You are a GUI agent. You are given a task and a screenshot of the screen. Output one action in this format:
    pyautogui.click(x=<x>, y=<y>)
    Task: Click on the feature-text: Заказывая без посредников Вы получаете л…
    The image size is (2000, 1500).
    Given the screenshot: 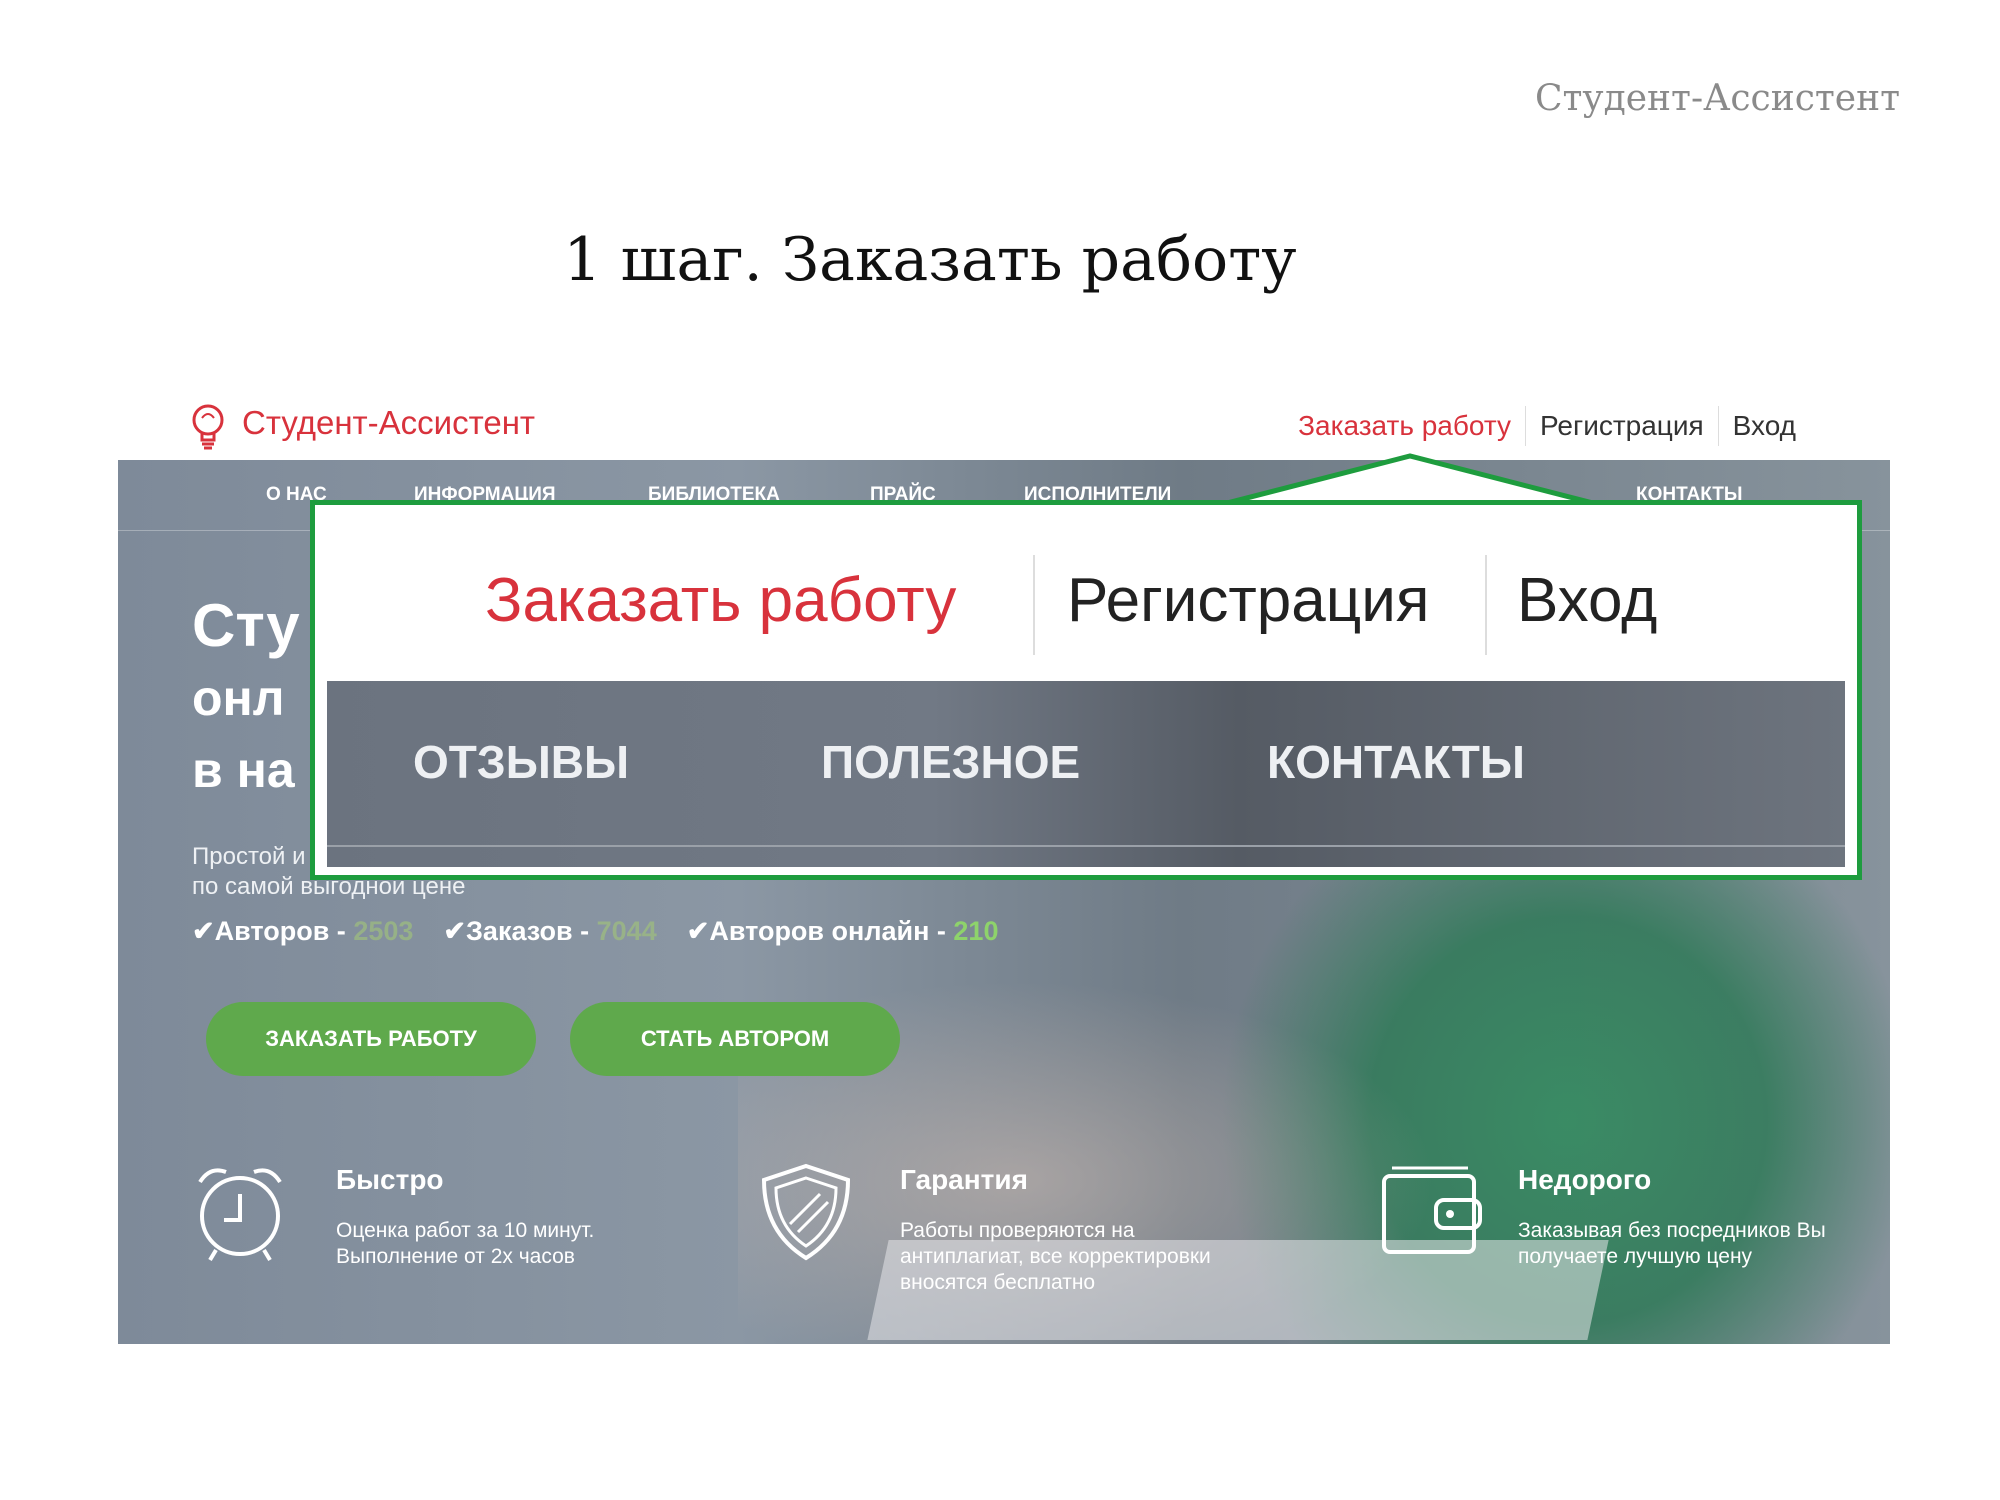 What is the action you would take?
    pyautogui.click(x=1672, y=1243)
    